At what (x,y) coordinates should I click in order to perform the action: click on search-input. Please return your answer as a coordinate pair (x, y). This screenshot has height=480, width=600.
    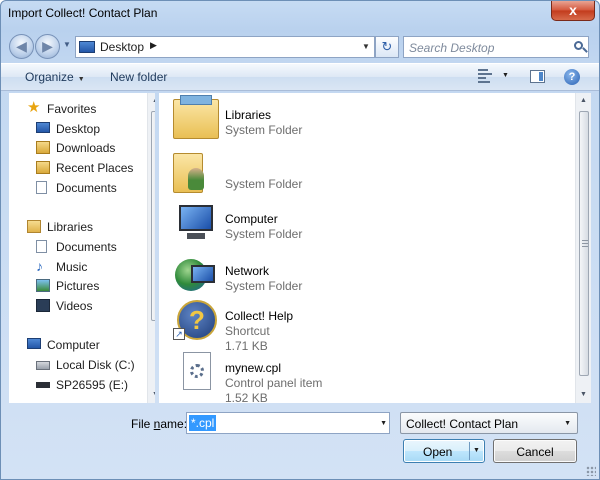
    Looking at the image, I should click on (489, 47).